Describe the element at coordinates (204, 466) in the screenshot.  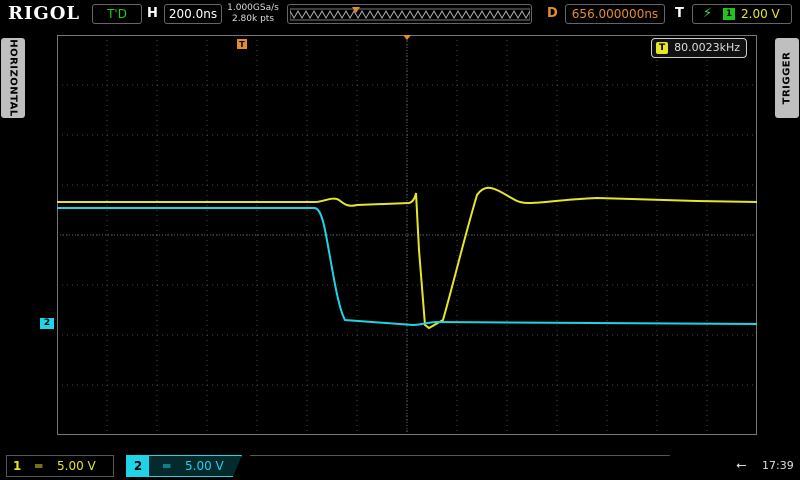
I see `channel-2-scale: 5.00 V` at that location.